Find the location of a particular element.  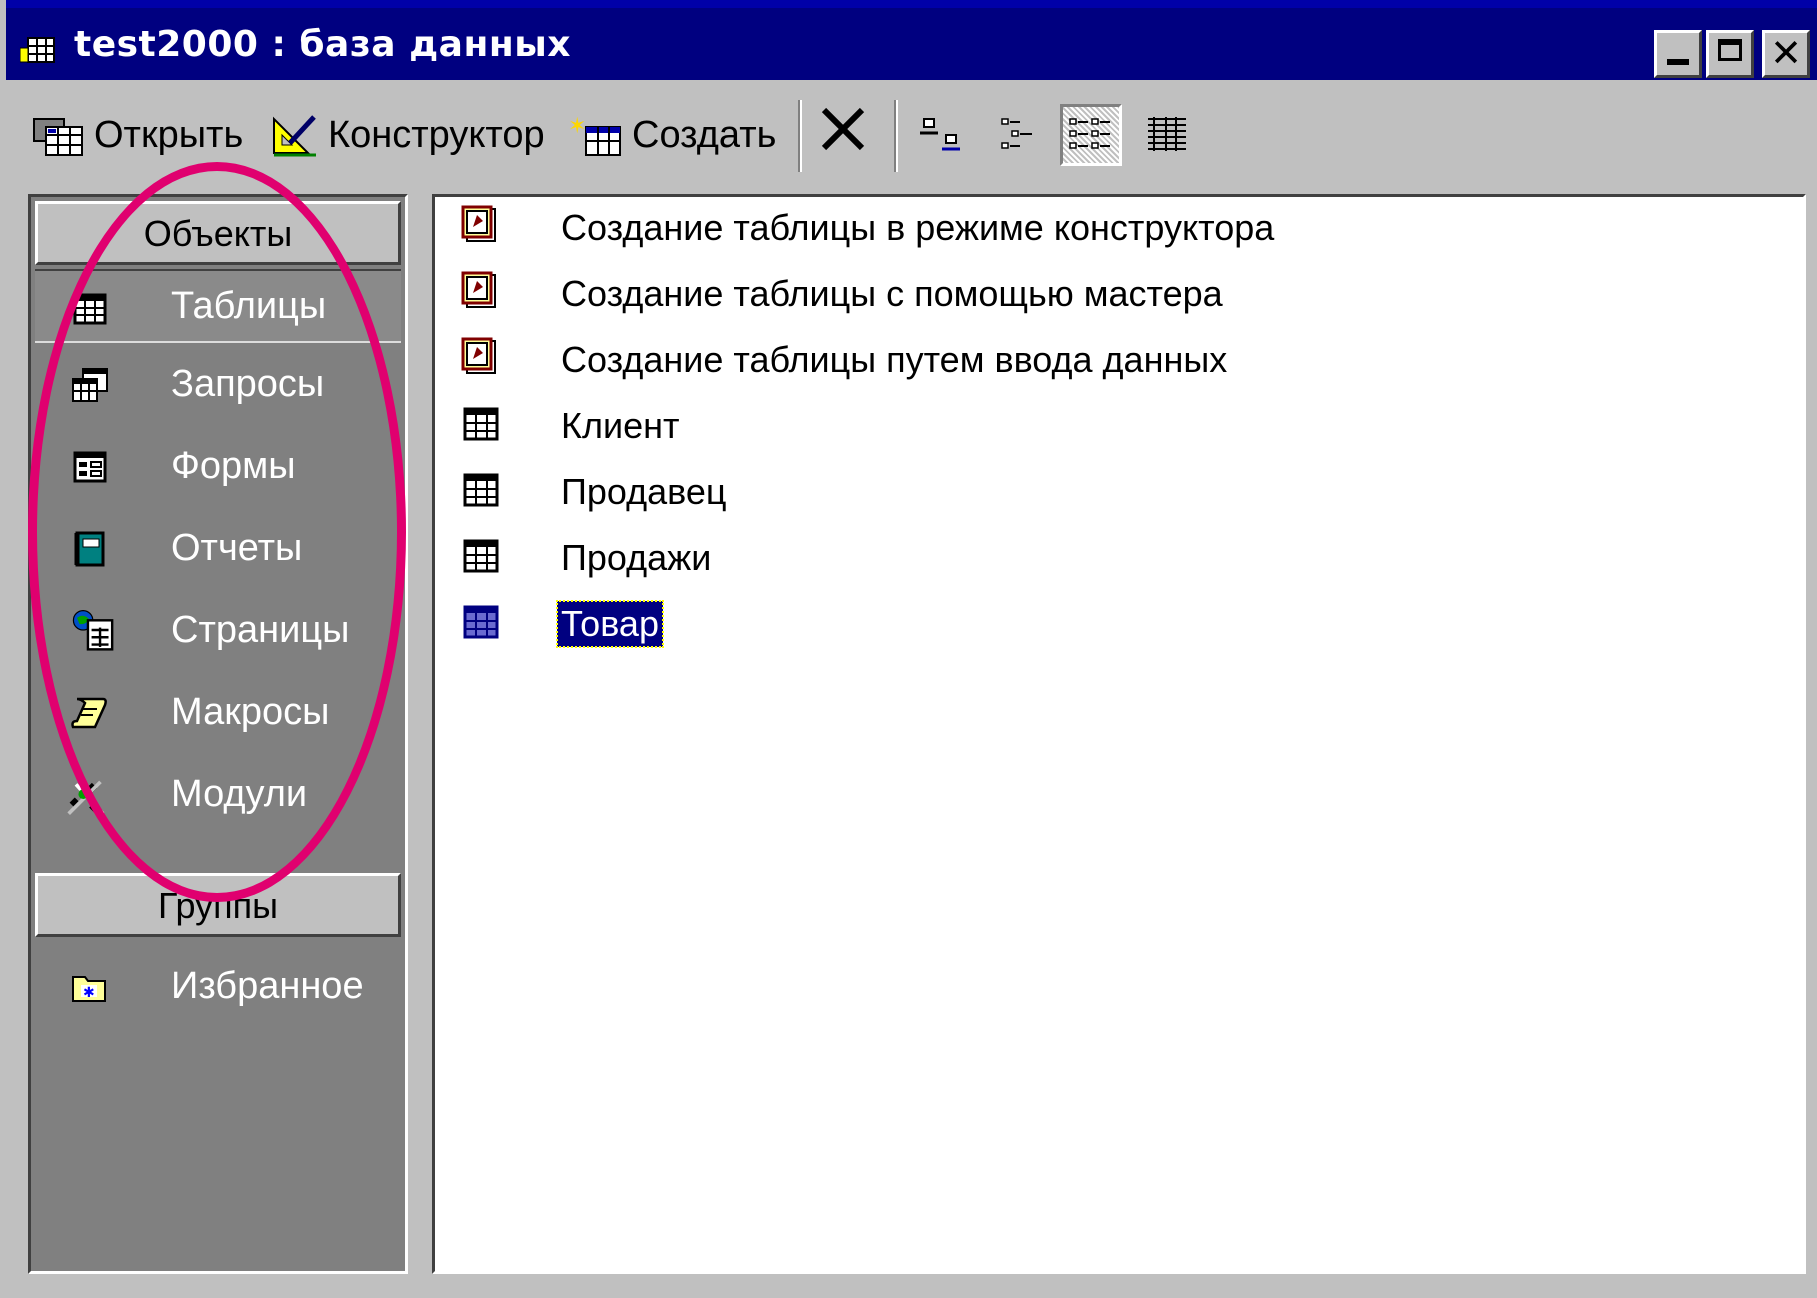

design-button: Конструктор is located at coordinates (407, 135).